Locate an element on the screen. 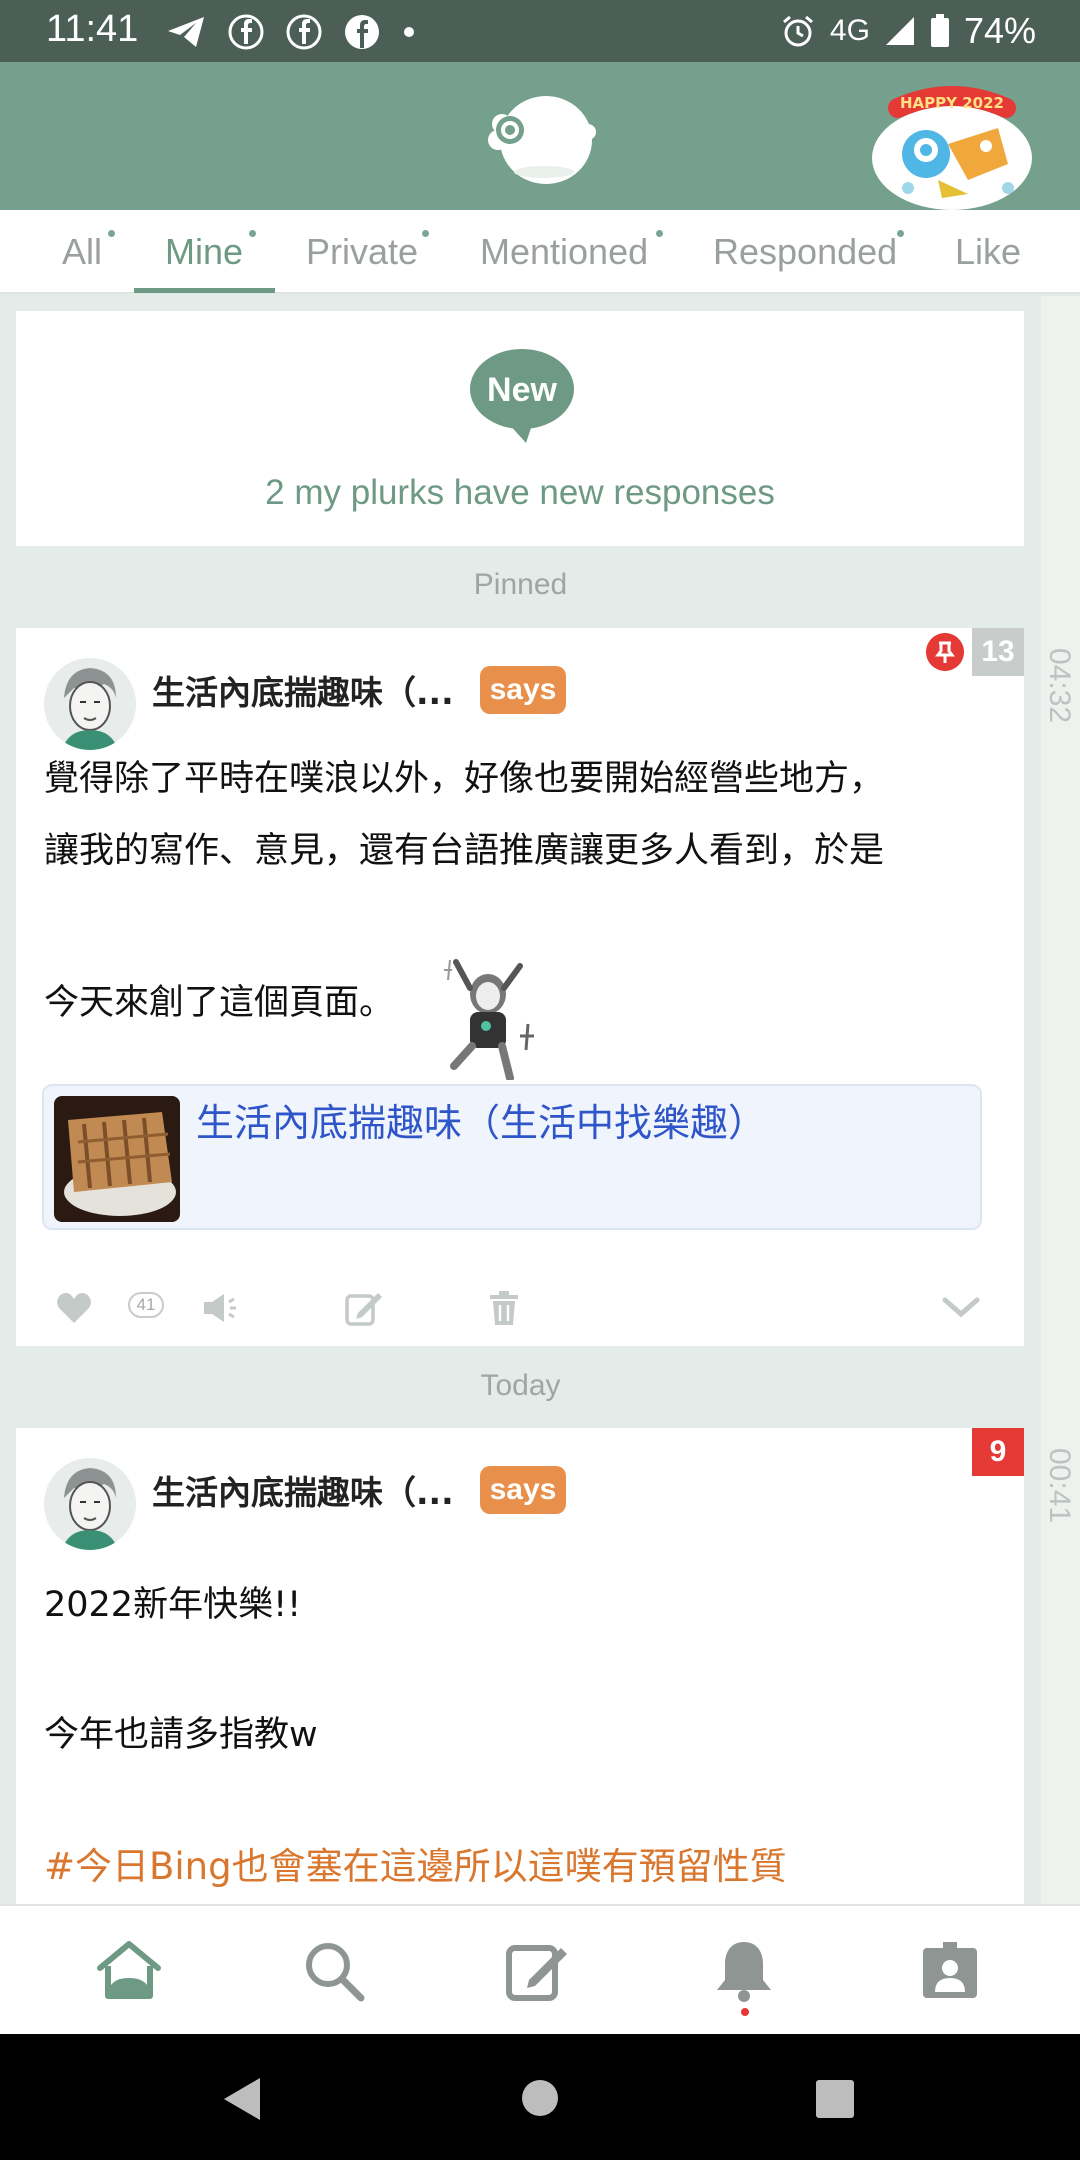 Image resolution: width=1080 pixels, height=2160 pixels. plurk-actions: 41 is located at coordinates (520, 1308).